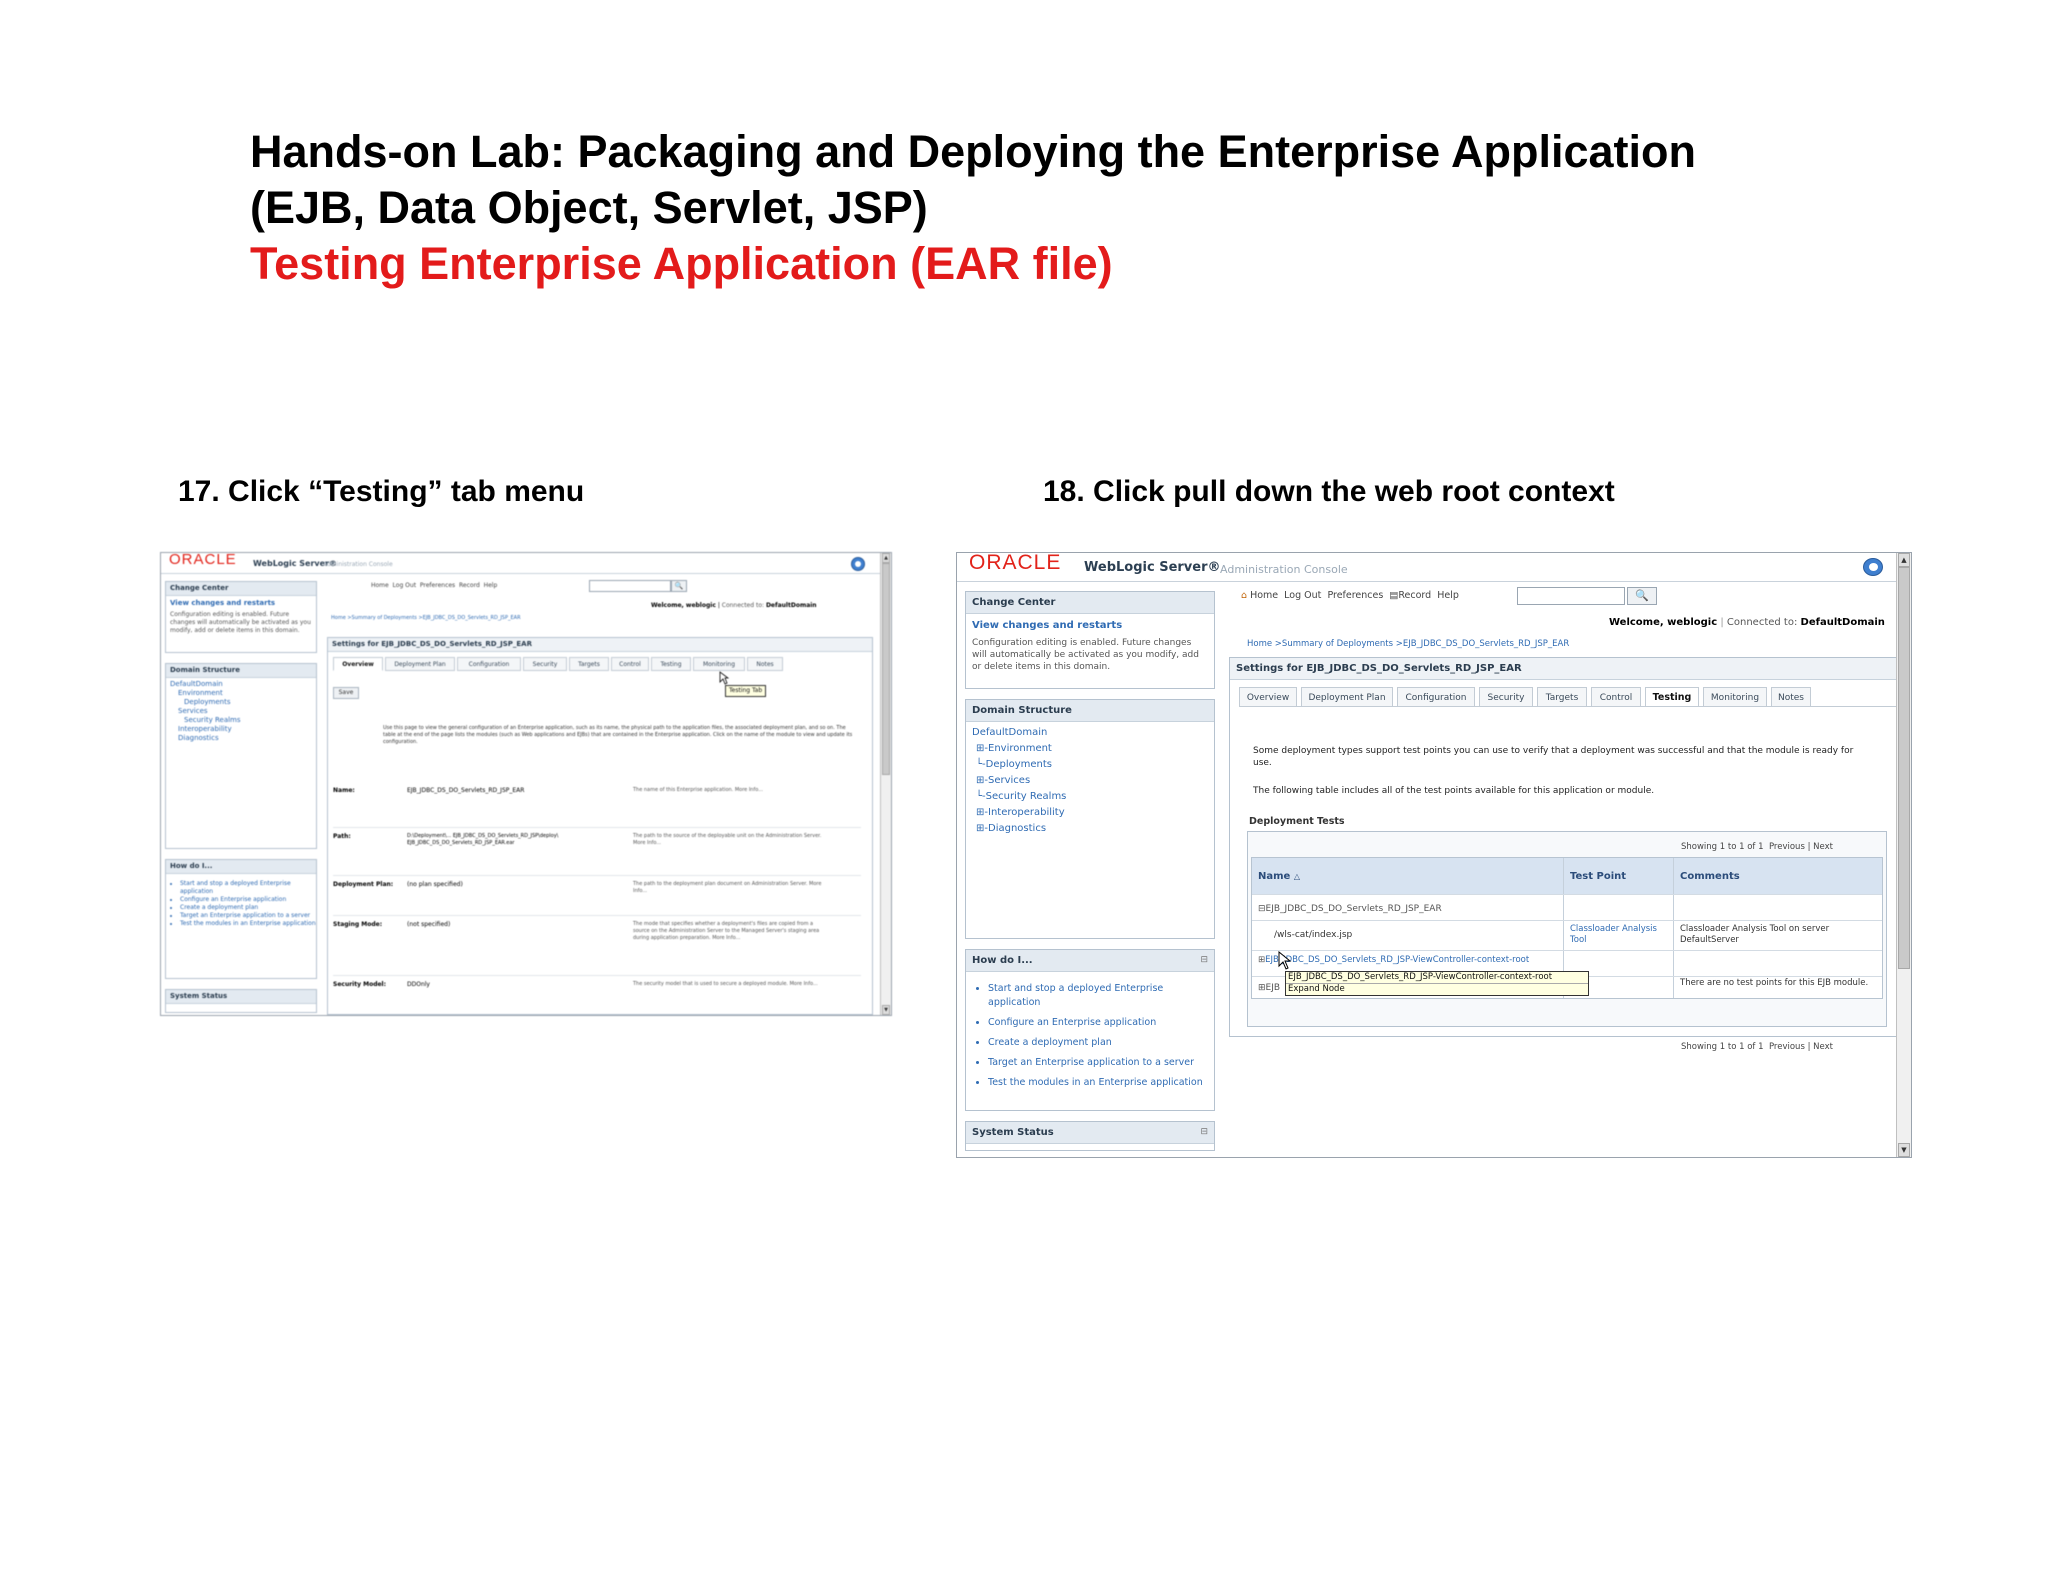 The height and width of the screenshot is (1582, 2048). I want to click on table-row: ⊟EJB_JDBC_DS_DO_Servlets_RD_JSP_EAR, so click(1350, 909).